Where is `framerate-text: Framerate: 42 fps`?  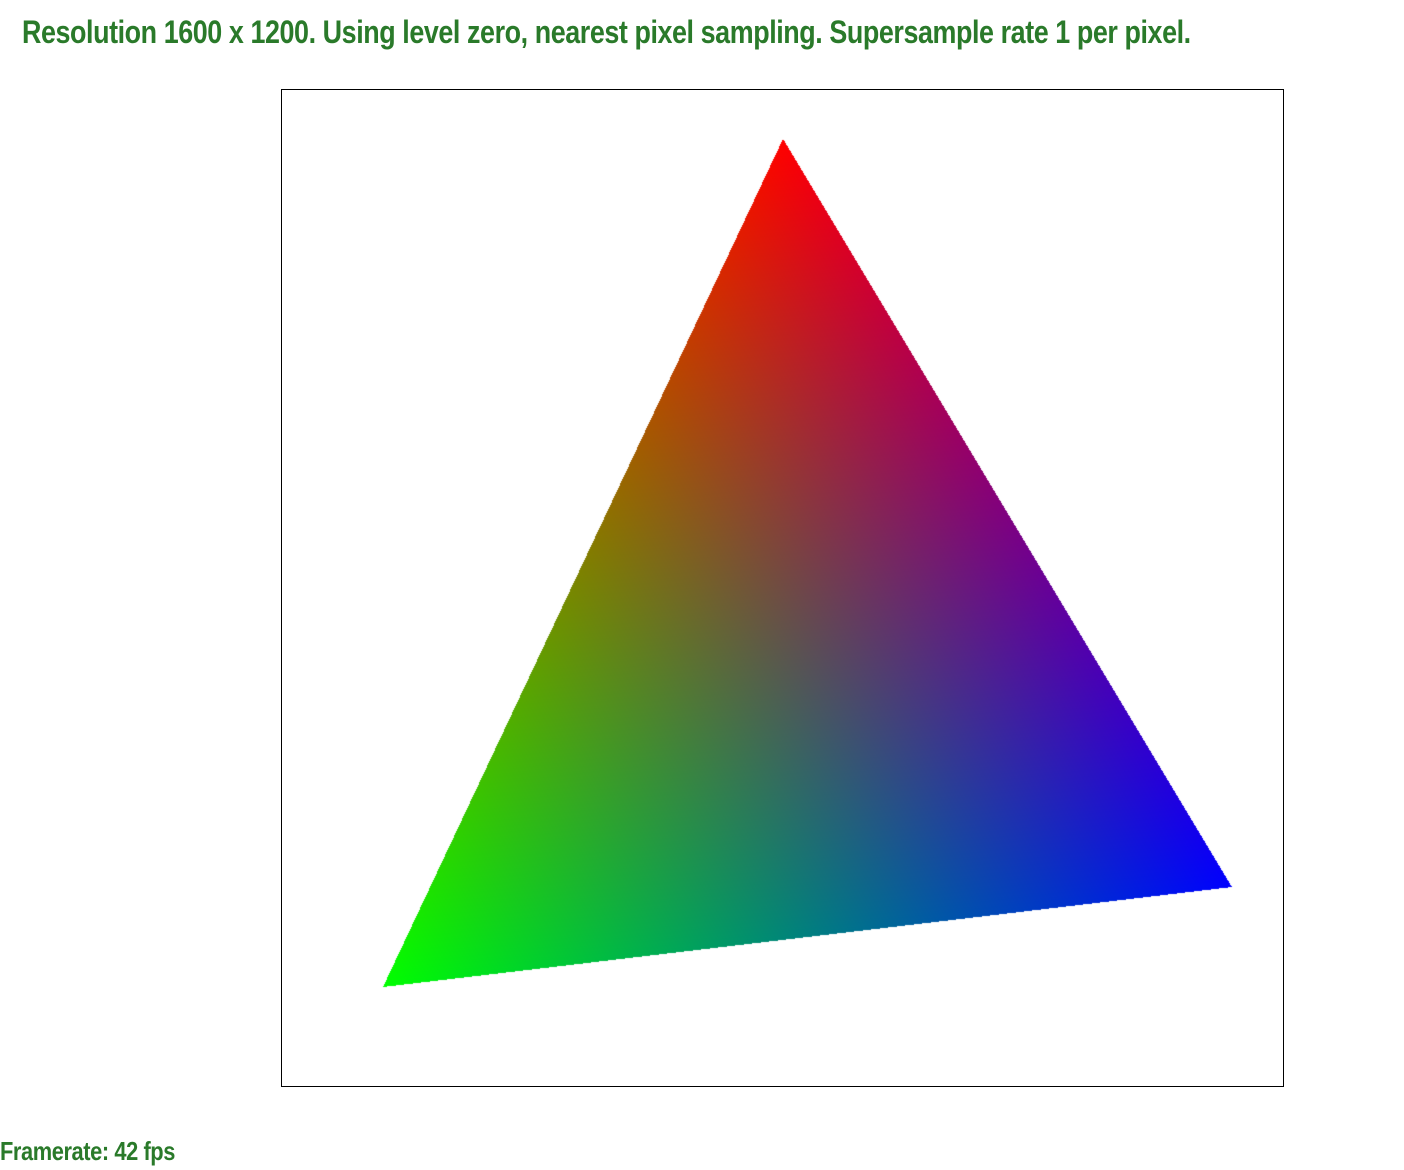
framerate-text: Framerate: 42 fps is located at coordinates (87, 1151).